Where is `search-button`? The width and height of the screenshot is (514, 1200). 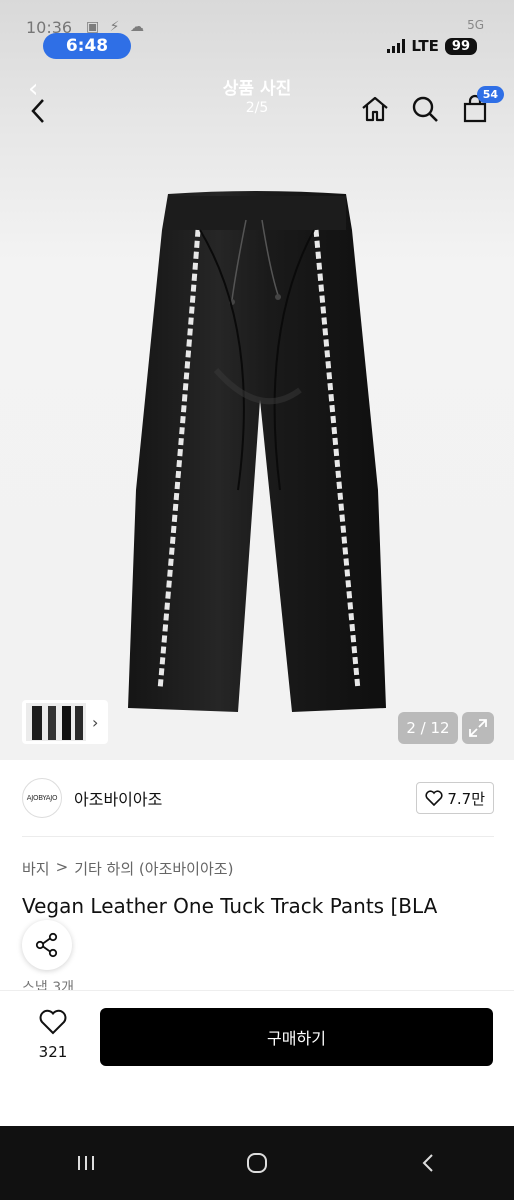 search-button is located at coordinates (425, 109).